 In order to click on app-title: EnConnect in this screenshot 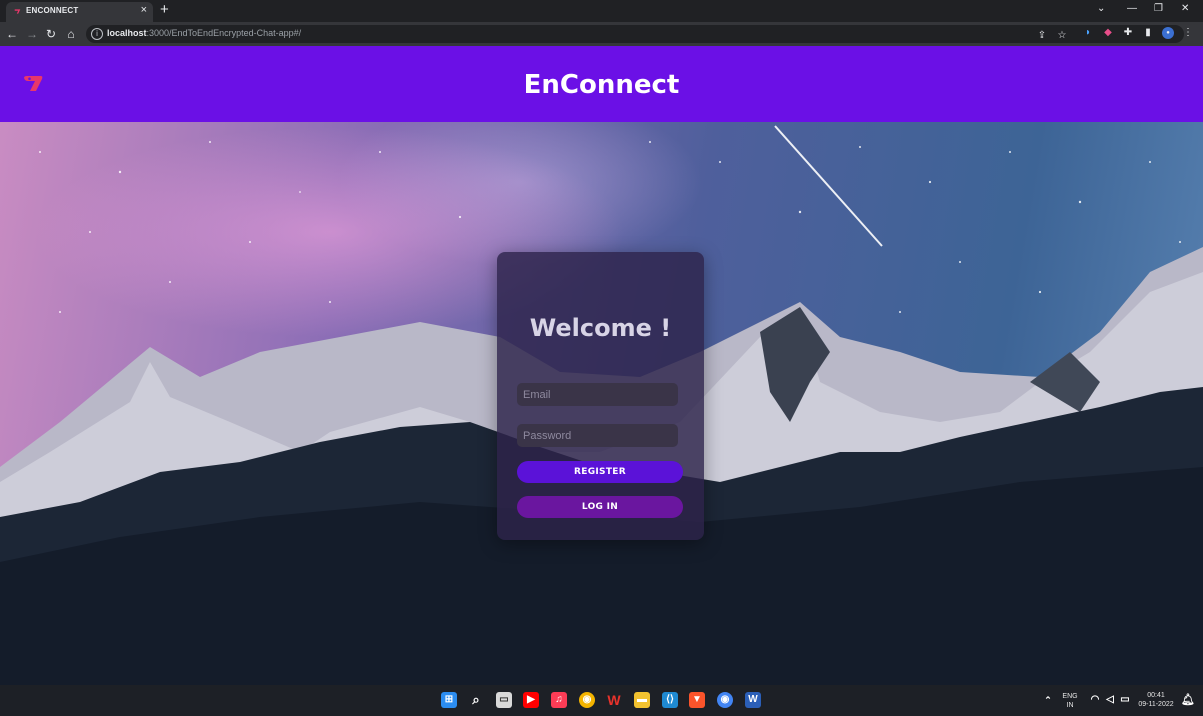, I will do `click(601, 85)`.